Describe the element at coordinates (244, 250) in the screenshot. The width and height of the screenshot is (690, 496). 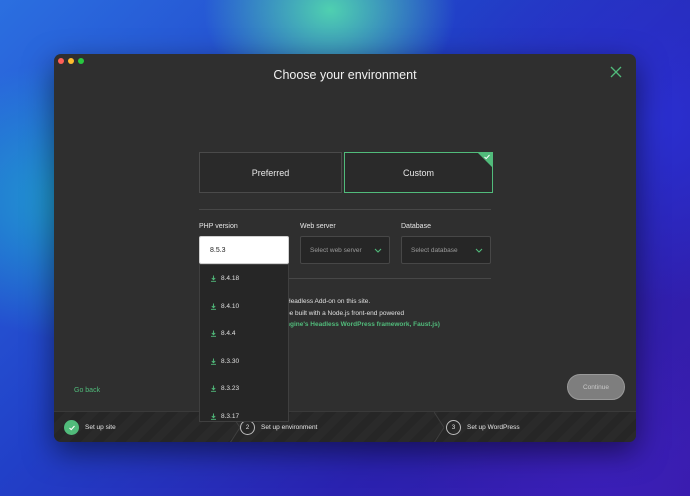
I see `php-version-select: 8.5.3` at that location.